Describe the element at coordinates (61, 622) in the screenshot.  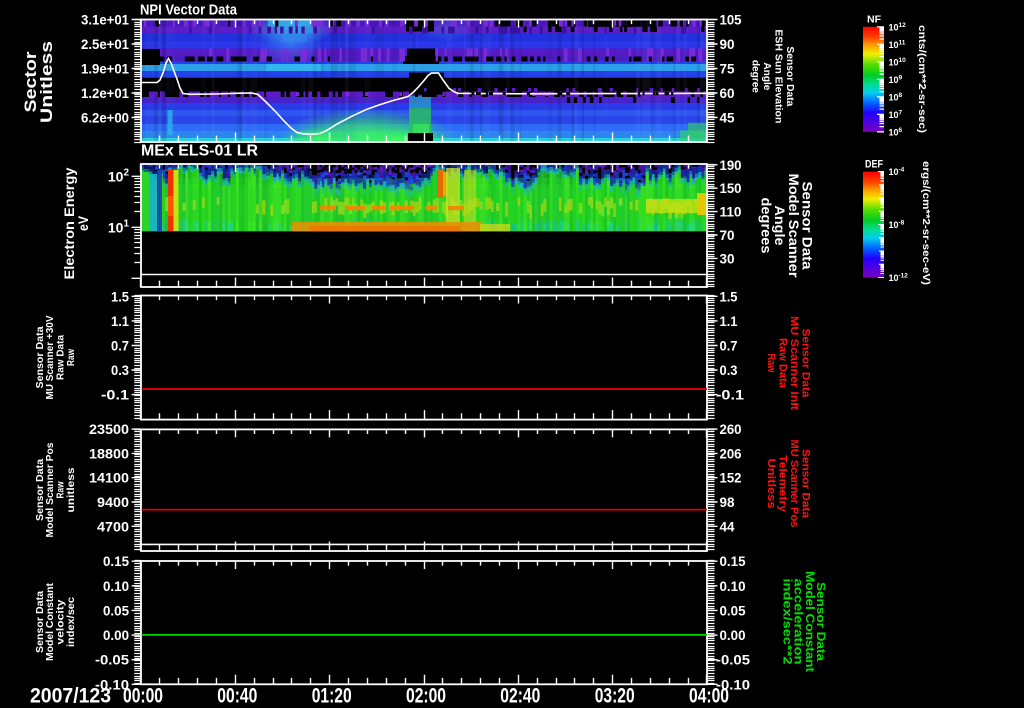
I see `svg-text: velocity` at that location.